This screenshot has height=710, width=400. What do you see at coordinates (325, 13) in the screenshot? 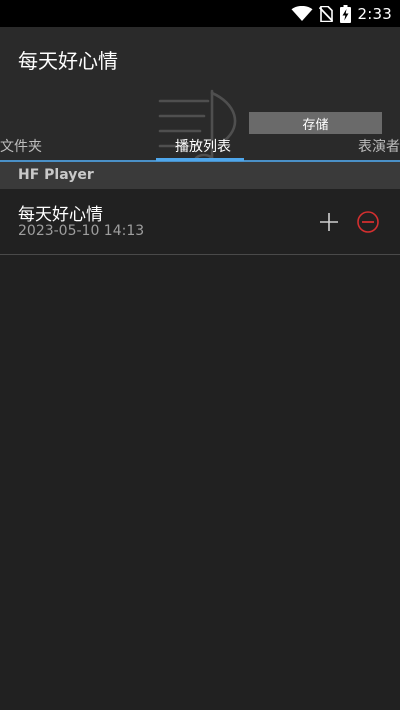
I see `no-sim-icon` at bounding box center [325, 13].